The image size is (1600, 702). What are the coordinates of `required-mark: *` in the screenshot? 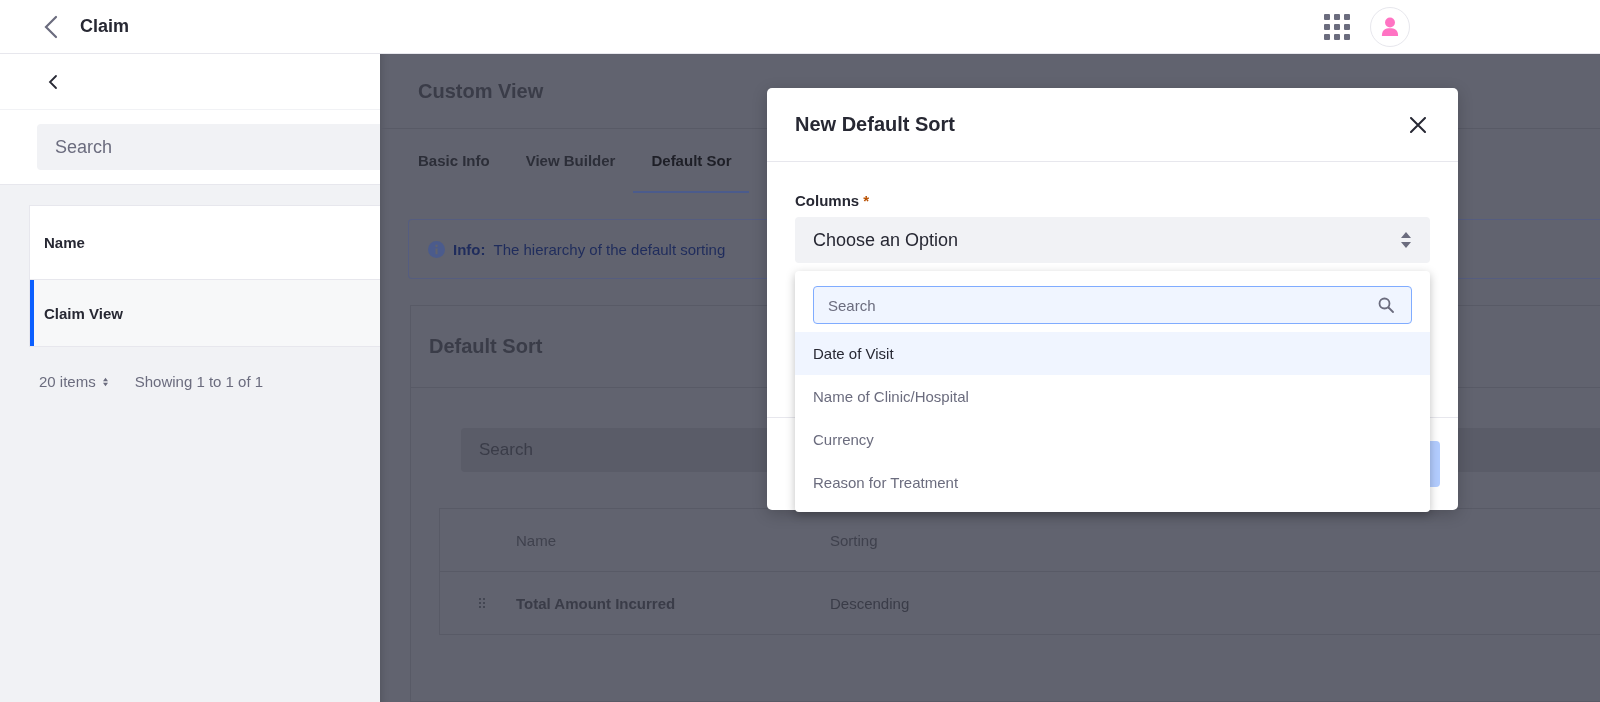 It's located at (866, 200).